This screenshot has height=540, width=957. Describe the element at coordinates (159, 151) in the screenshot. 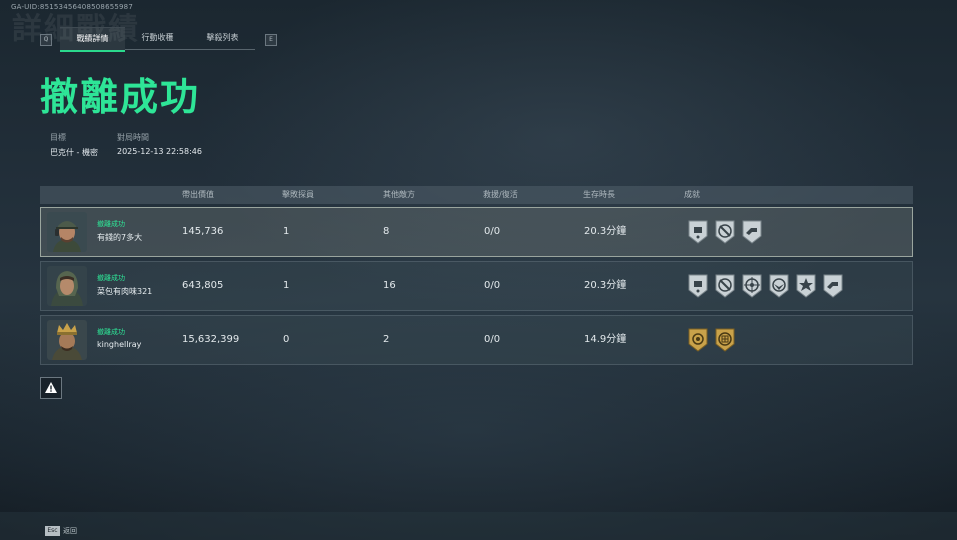

I see `match-time-value: 2025-12-13 22:58:46` at that location.